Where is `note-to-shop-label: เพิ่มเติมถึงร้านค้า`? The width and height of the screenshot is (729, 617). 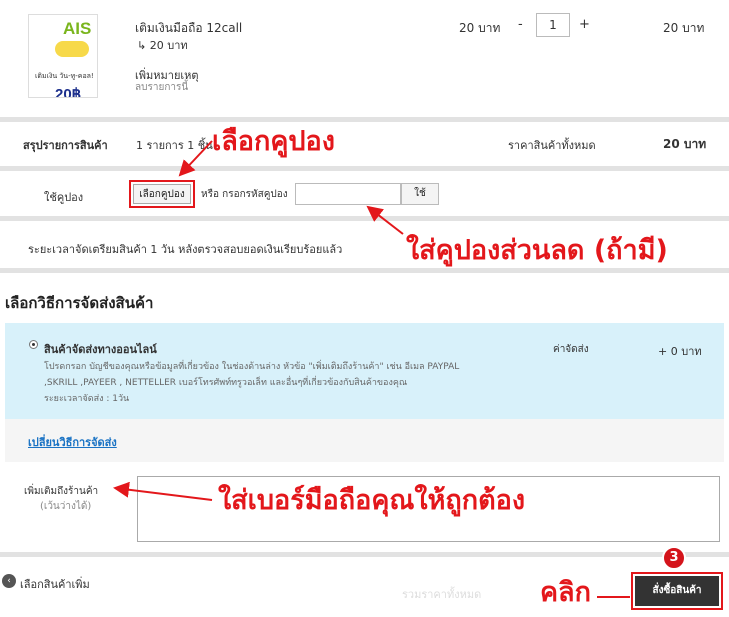
note-to-shop-label: เพิ่มเติมถึงร้านค้า is located at coordinates (61, 491).